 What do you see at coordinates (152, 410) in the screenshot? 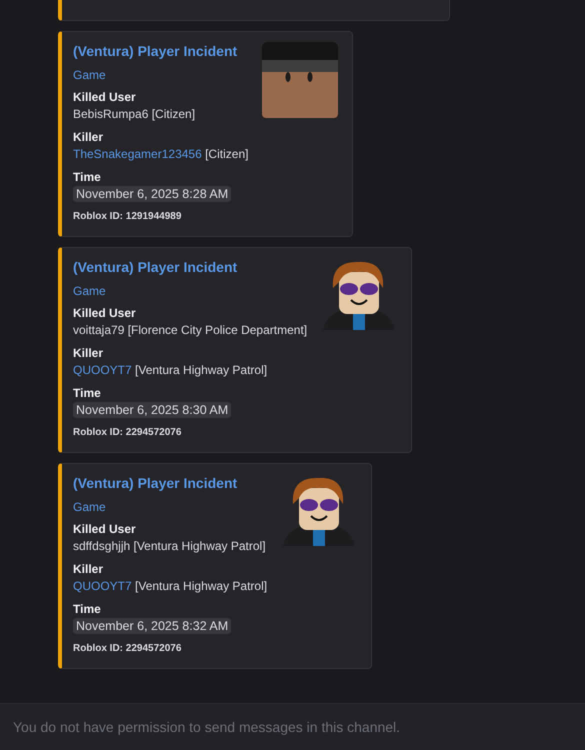
I see `timestamp: November 6, 2025 8:30 AM` at bounding box center [152, 410].